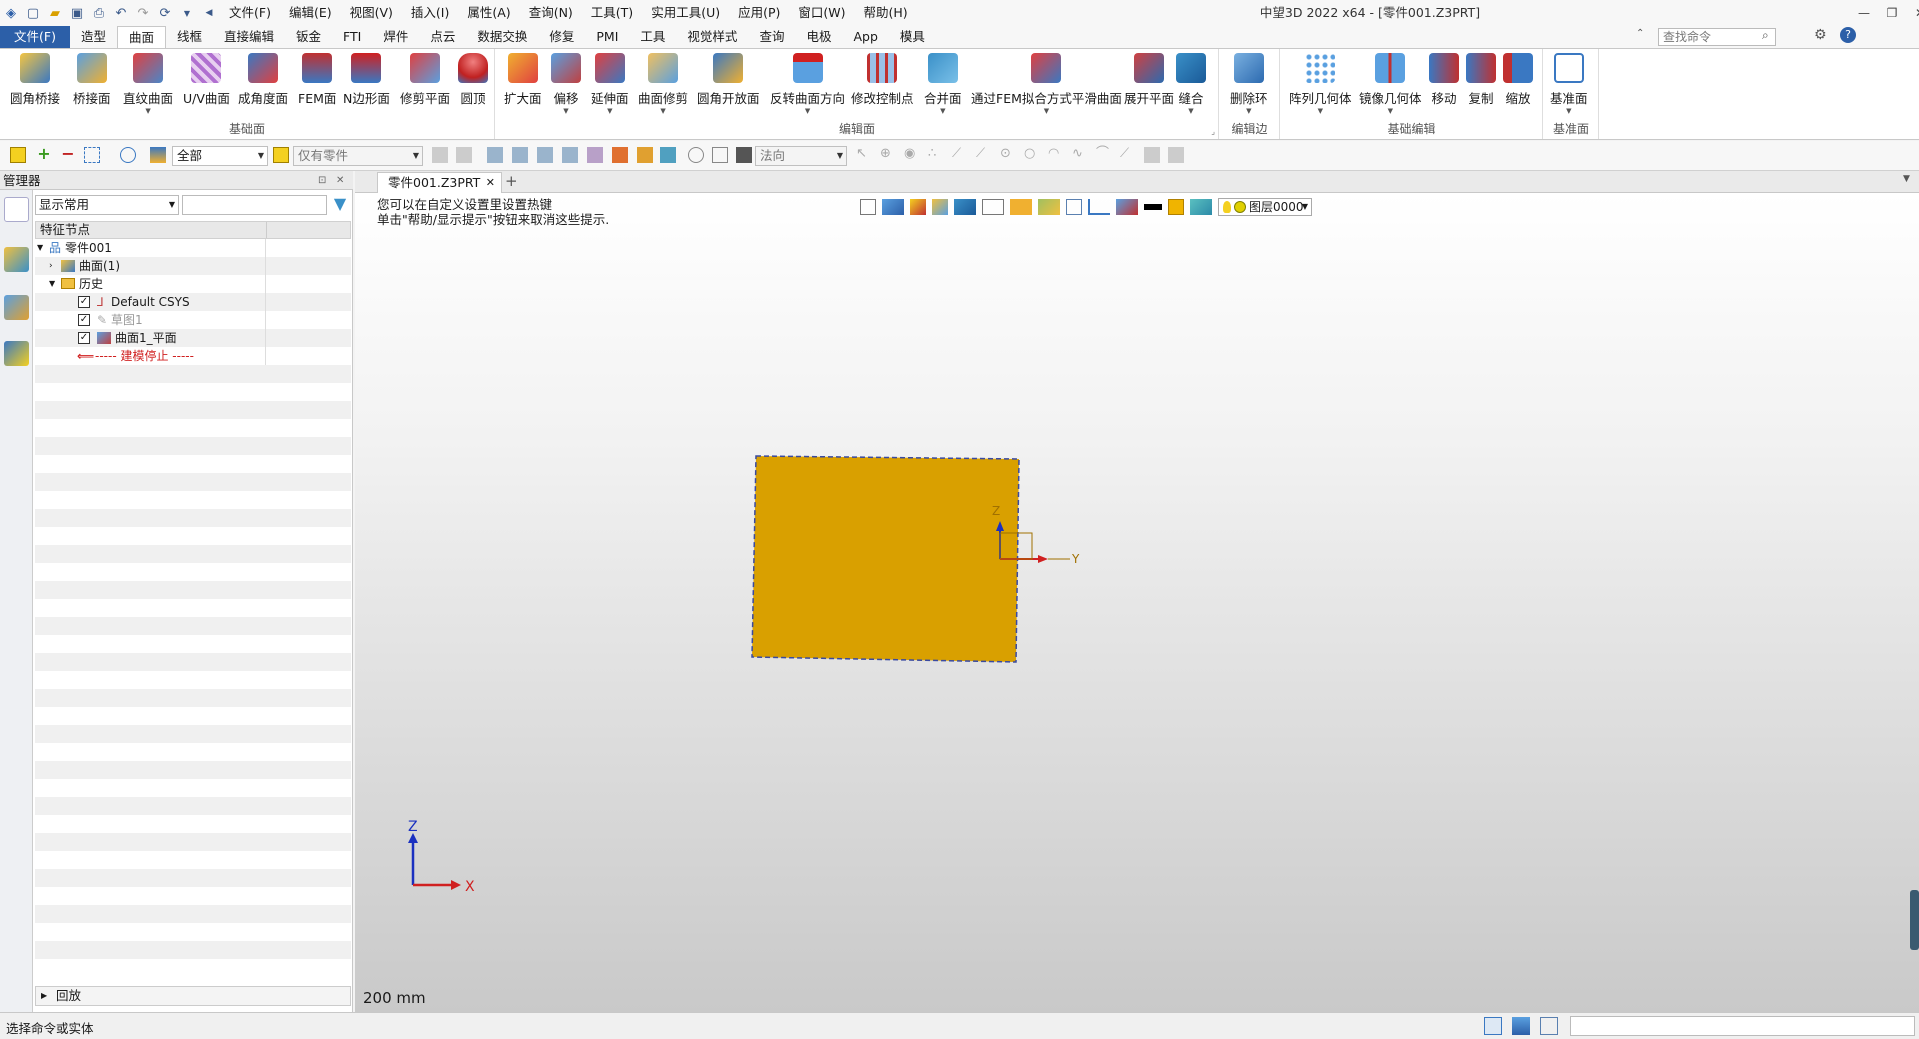 The height and width of the screenshot is (1039, 1919). What do you see at coordinates (1032, 155) in the screenshot?
I see `circle-icon: ○` at bounding box center [1032, 155].